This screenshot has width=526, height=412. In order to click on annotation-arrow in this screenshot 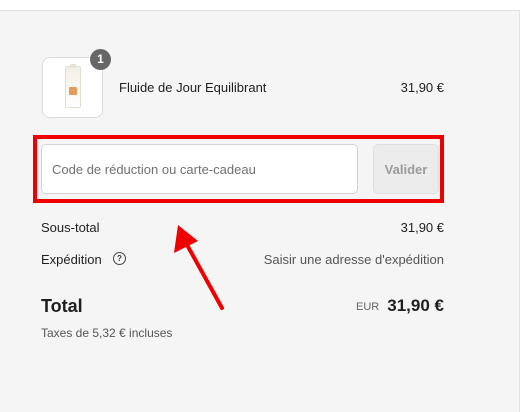, I will do `click(199, 267)`.